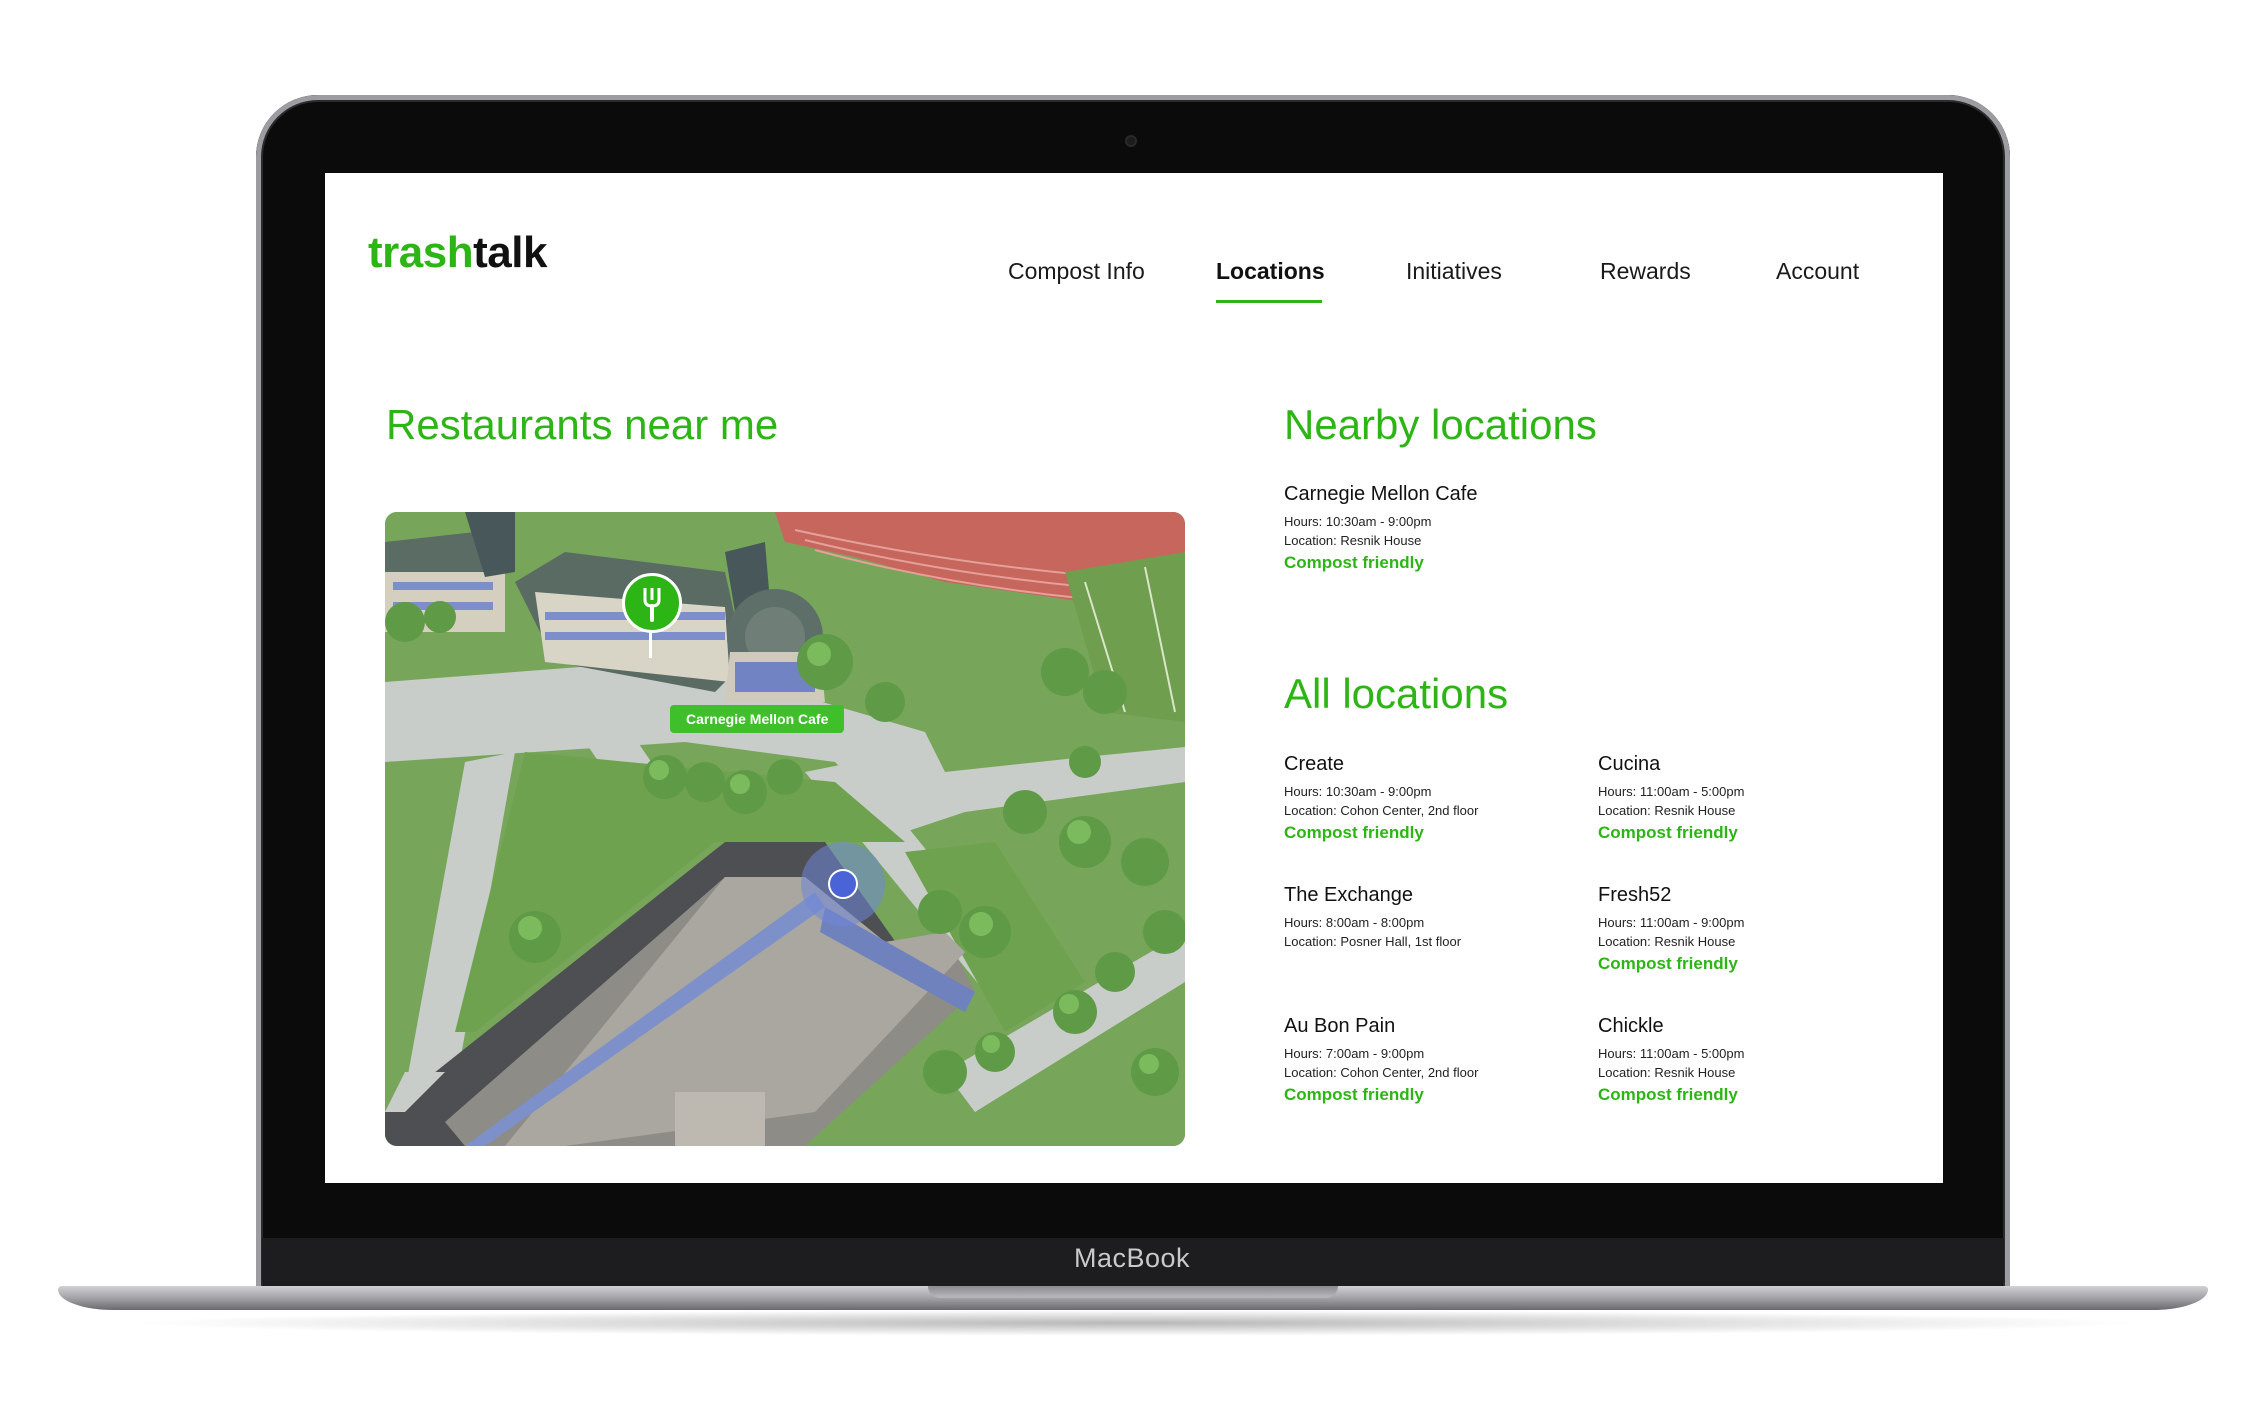  I want to click on nav-active-underline, so click(1269, 301).